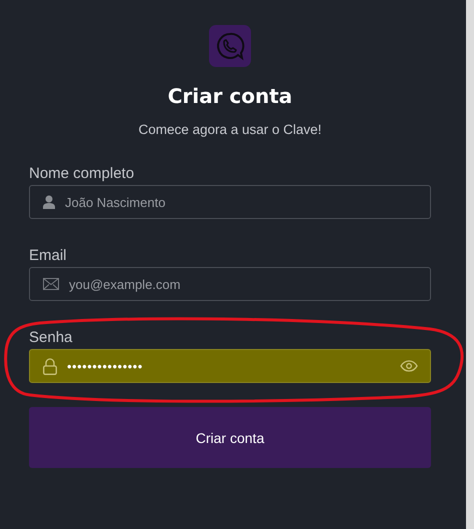 This screenshot has height=529, width=474. Describe the element at coordinates (230, 437) in the screenshot. I see `create-account-button: Criar conta` at that location.